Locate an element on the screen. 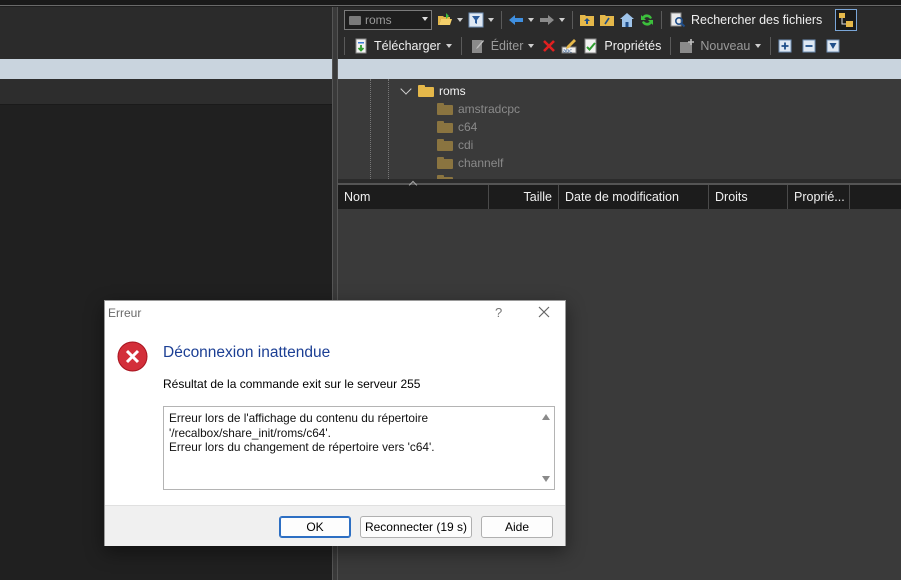  path-combo: roms is located at coordinates (388, 20).